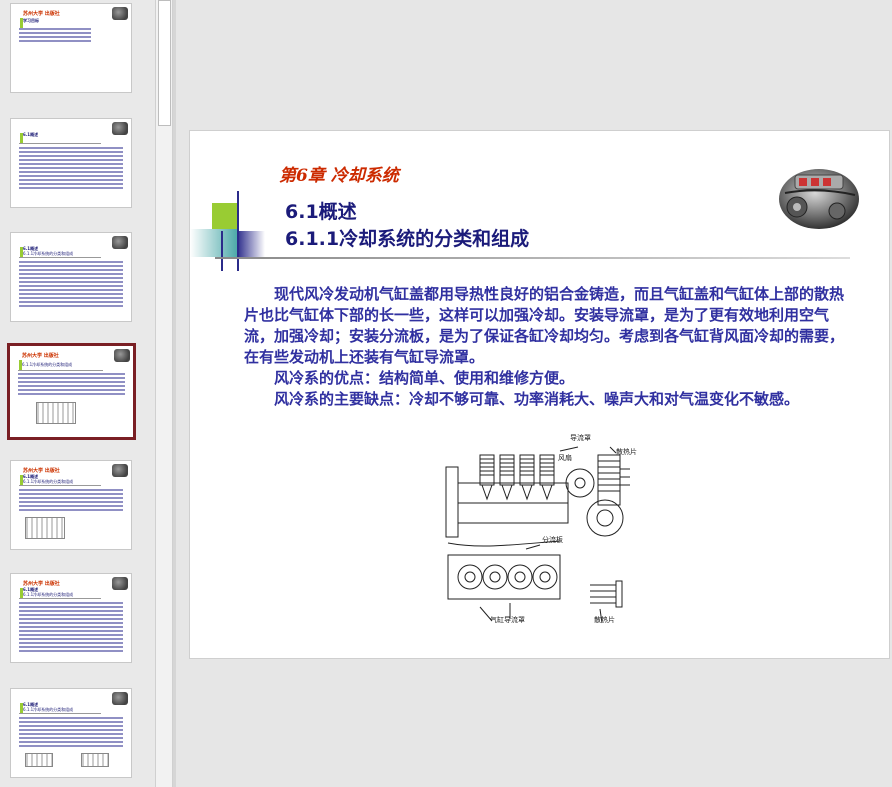  I want to click on slide-thumbnail-5: 苏州大学 出版社 6.1概述 6.1.1冷却系统的分类和组成, so click(71, 505).